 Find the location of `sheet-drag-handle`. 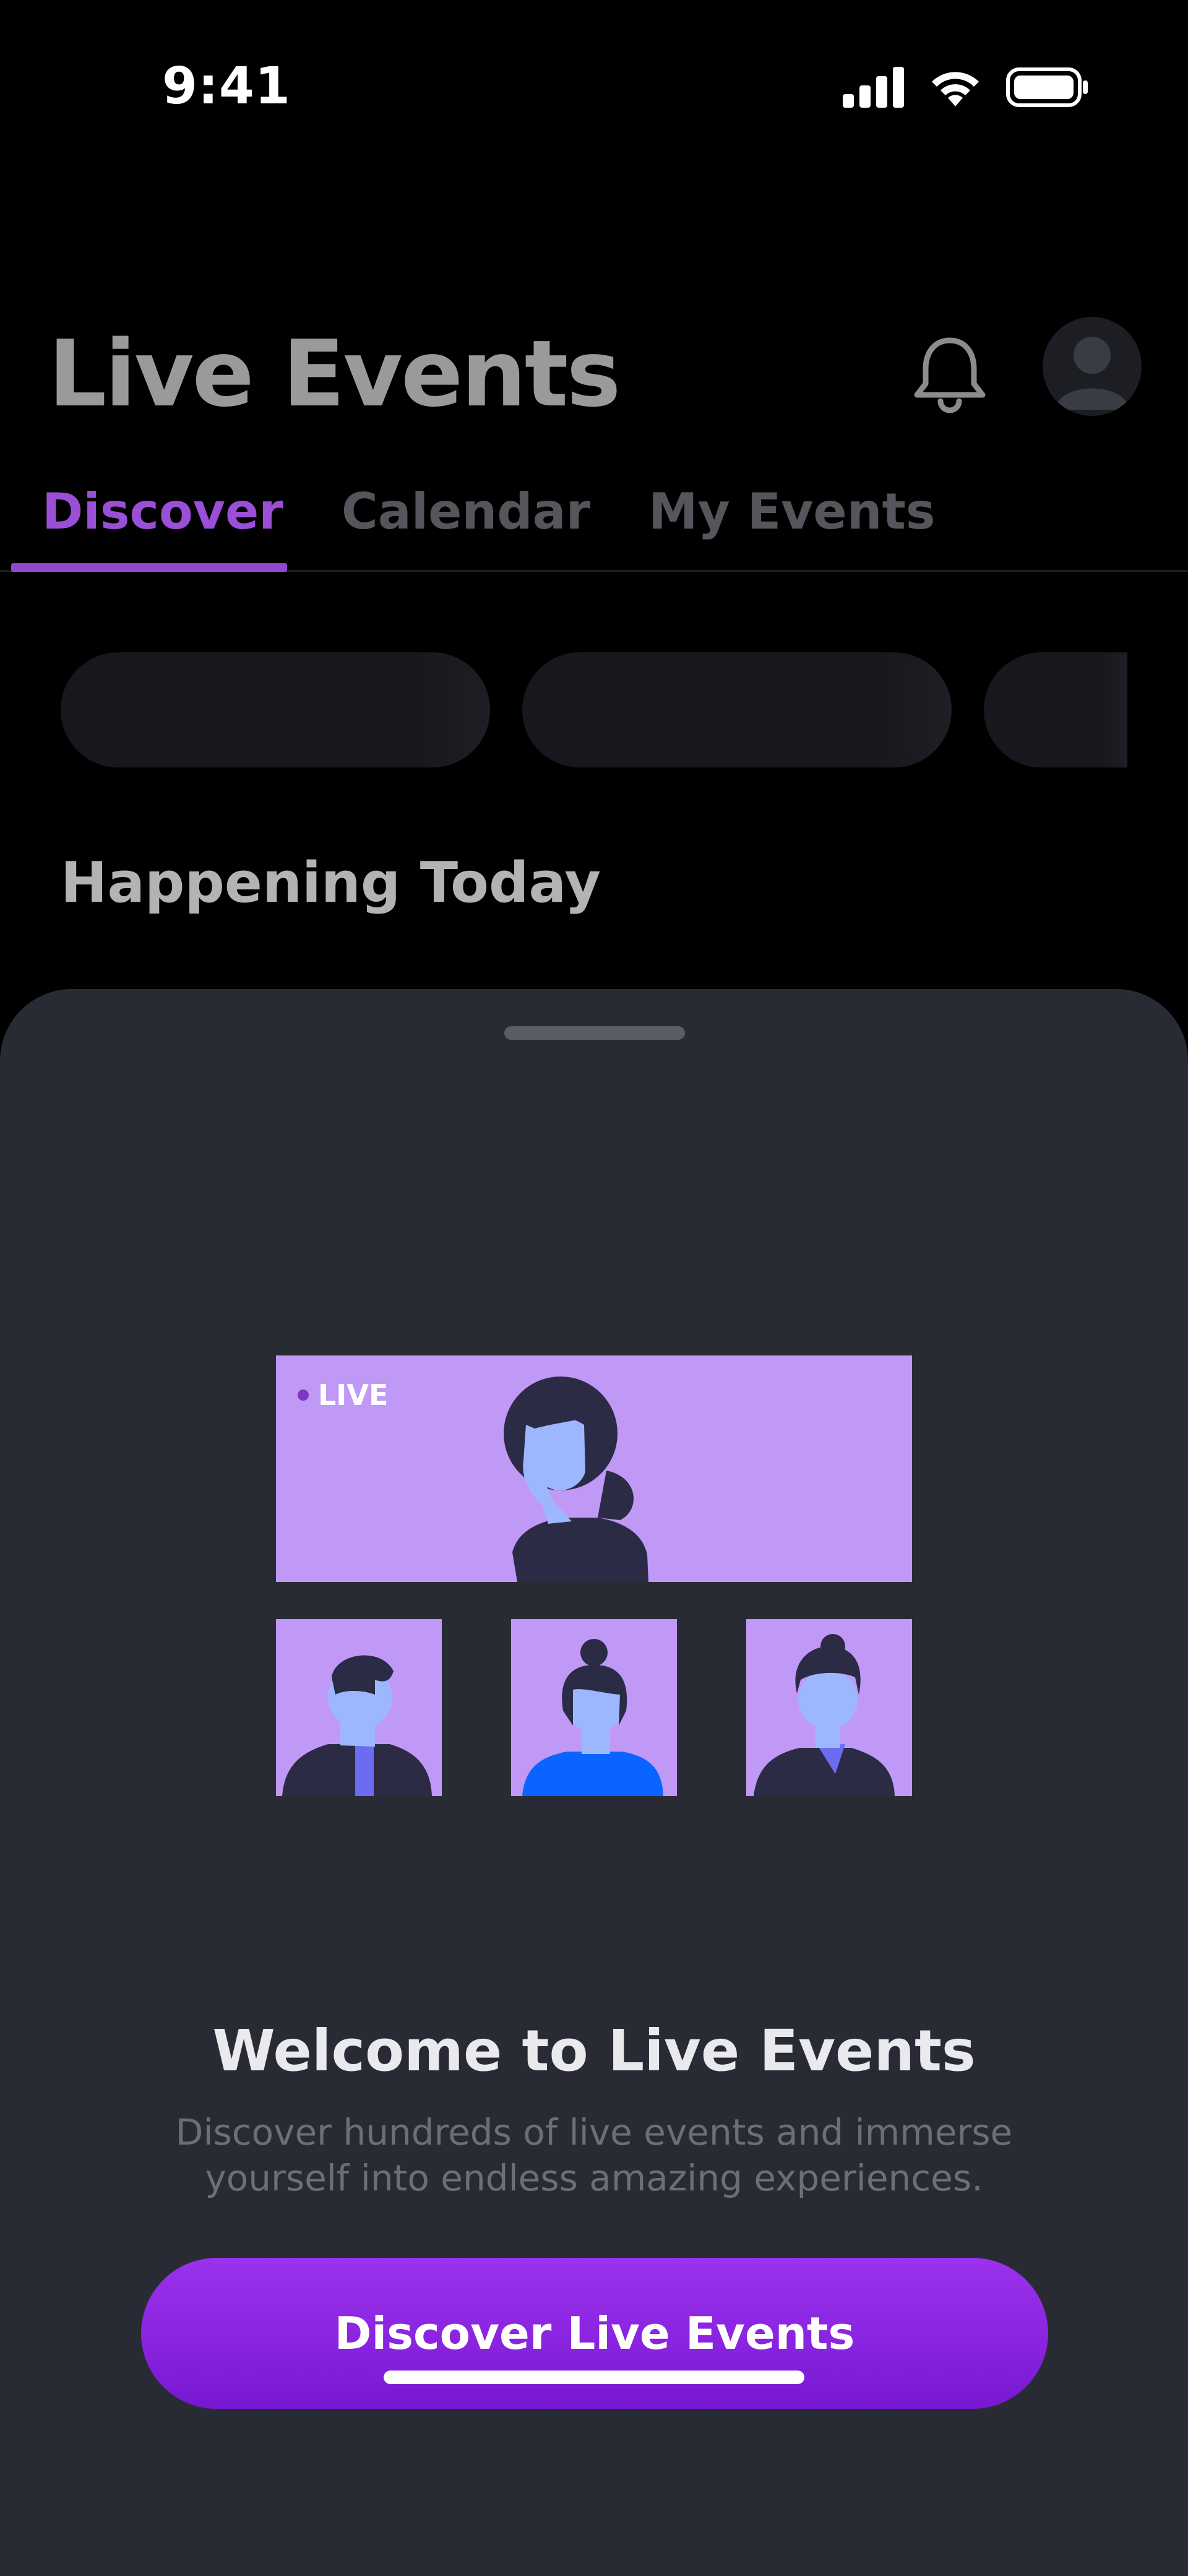

sheet-drag-handle is located at coordinates (594, 1033).